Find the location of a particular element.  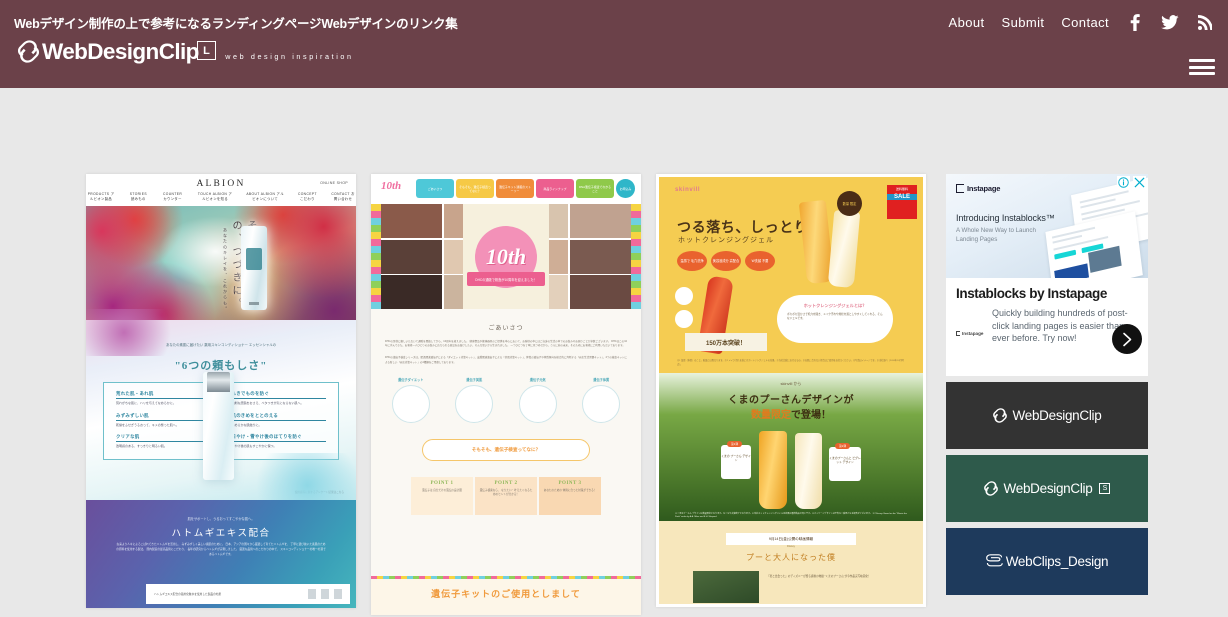

site-logo: WebDesignClip web design inspiration L is located at coordinates (186, 52).